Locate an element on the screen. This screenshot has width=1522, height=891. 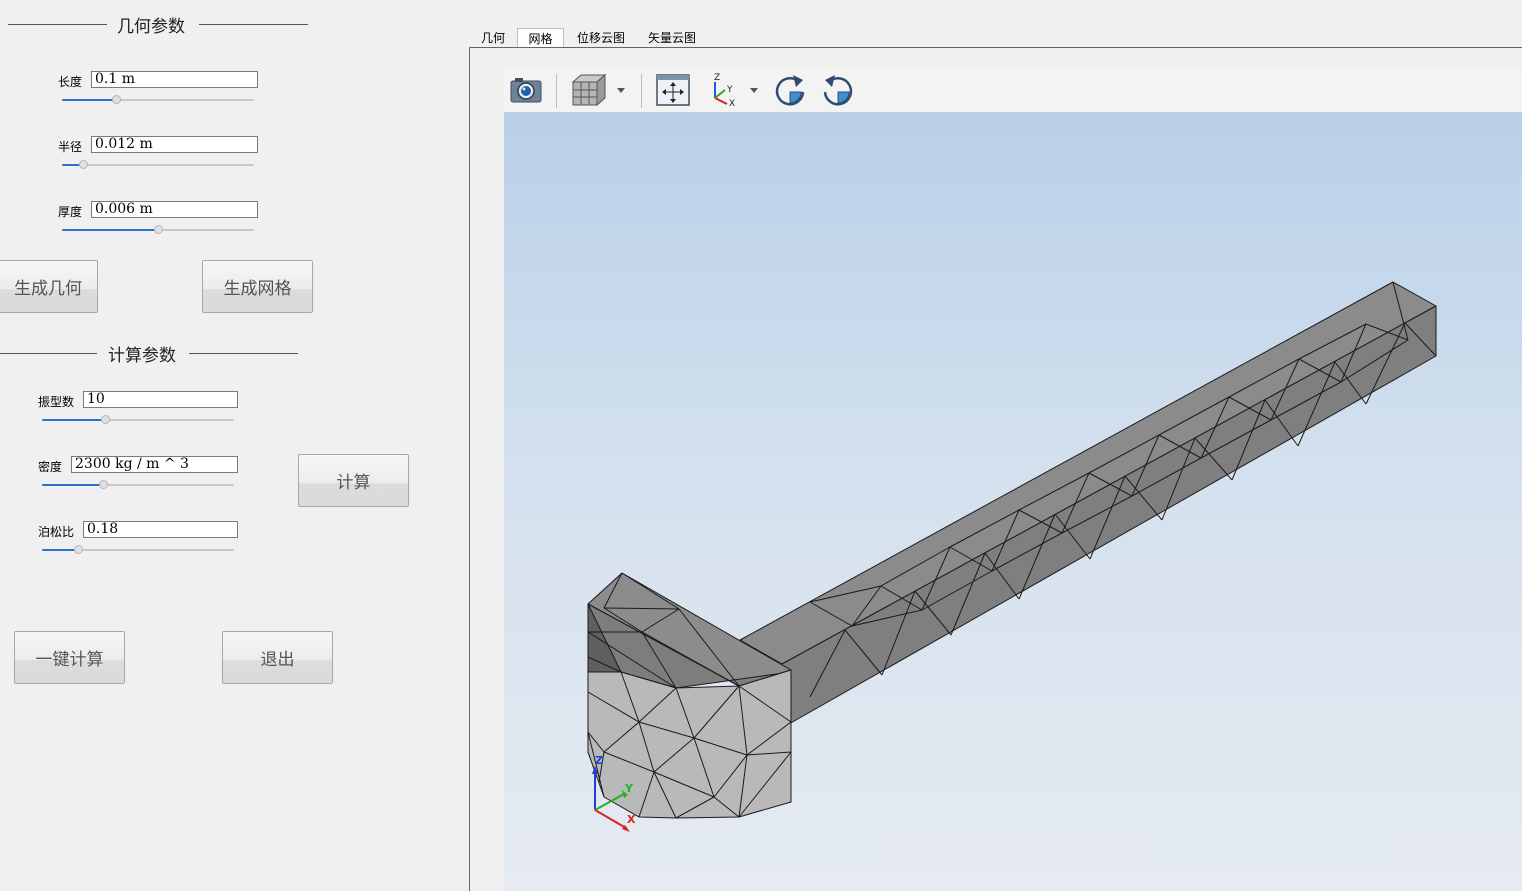
rotate-cw-icon is located at coordinates (790, 90).